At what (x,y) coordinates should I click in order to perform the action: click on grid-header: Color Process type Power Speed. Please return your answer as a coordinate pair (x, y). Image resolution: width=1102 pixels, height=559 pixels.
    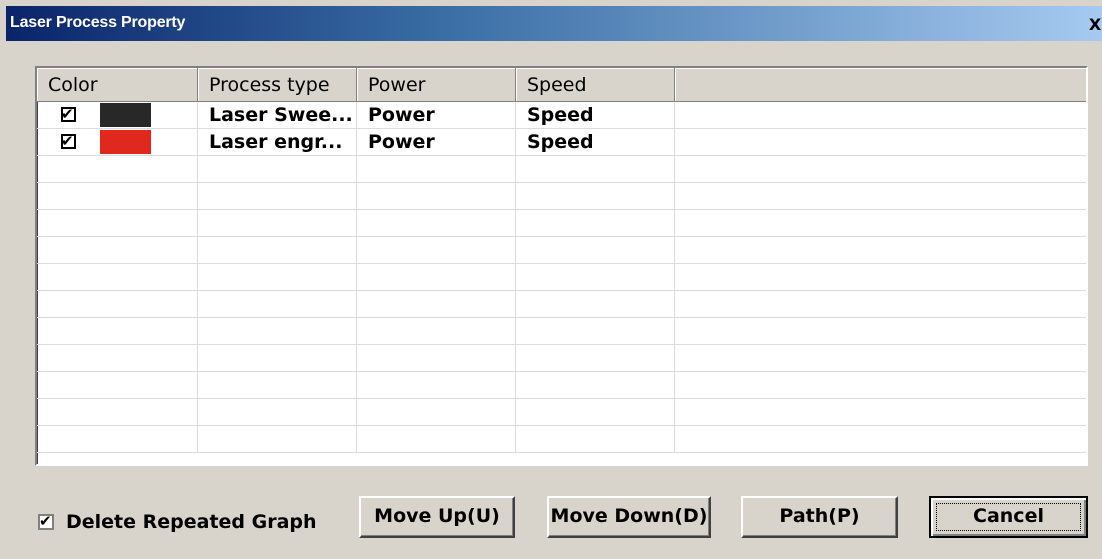
    Looking at the image, I should click on (561, 85).